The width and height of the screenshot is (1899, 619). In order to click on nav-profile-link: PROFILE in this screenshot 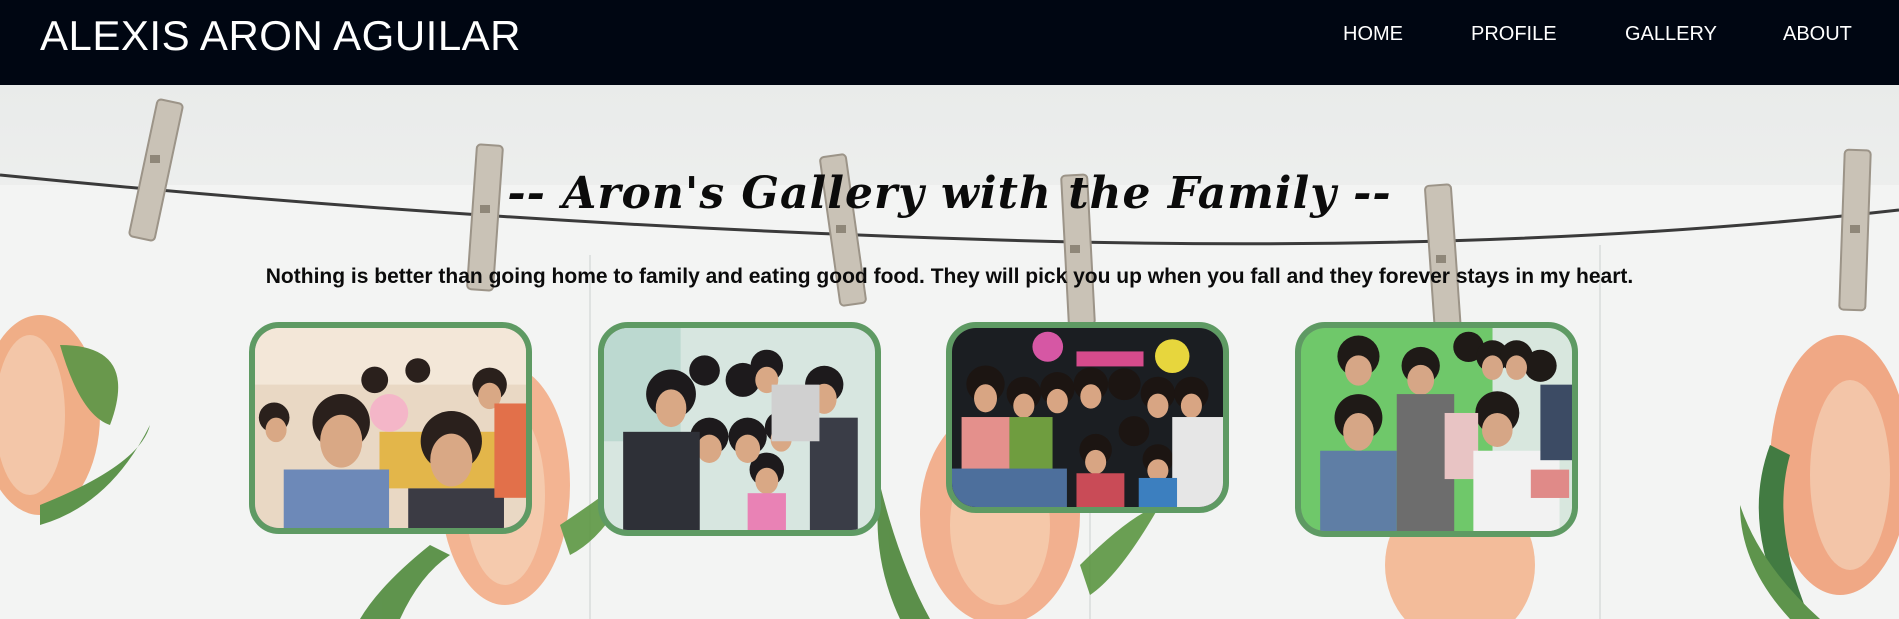, I will do `click(1514, 34)`.